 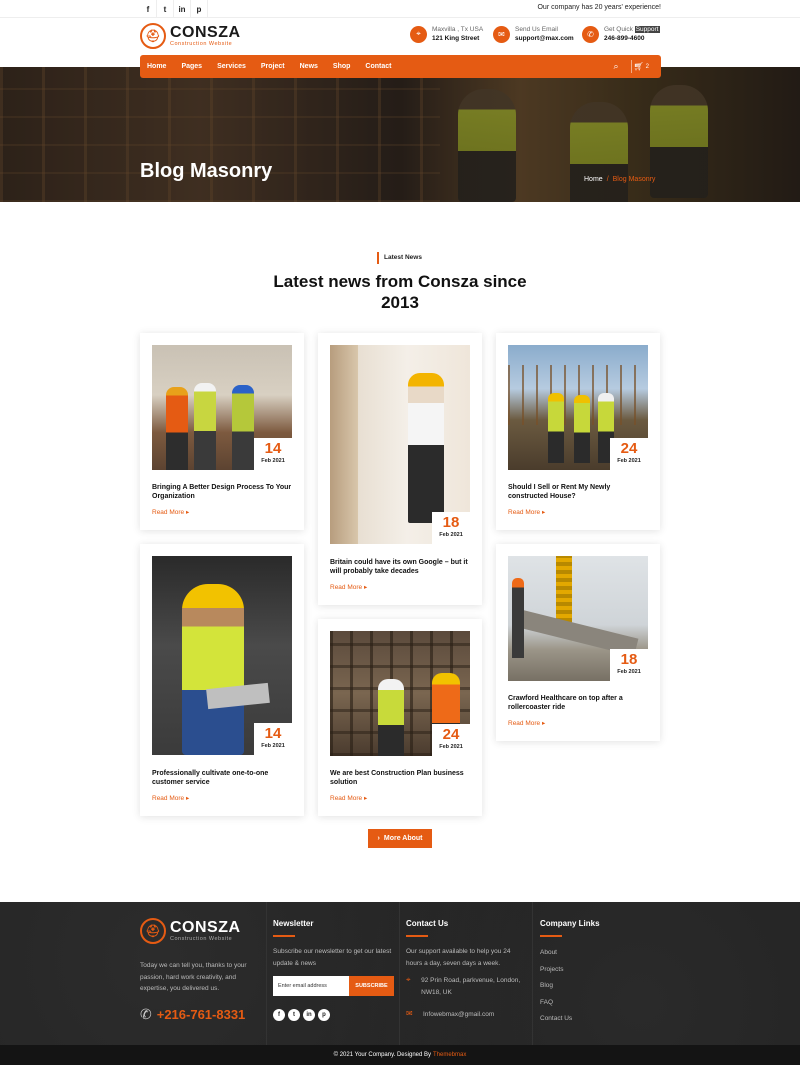 I want to click on nav-news: News, so click(x=309, y=66).